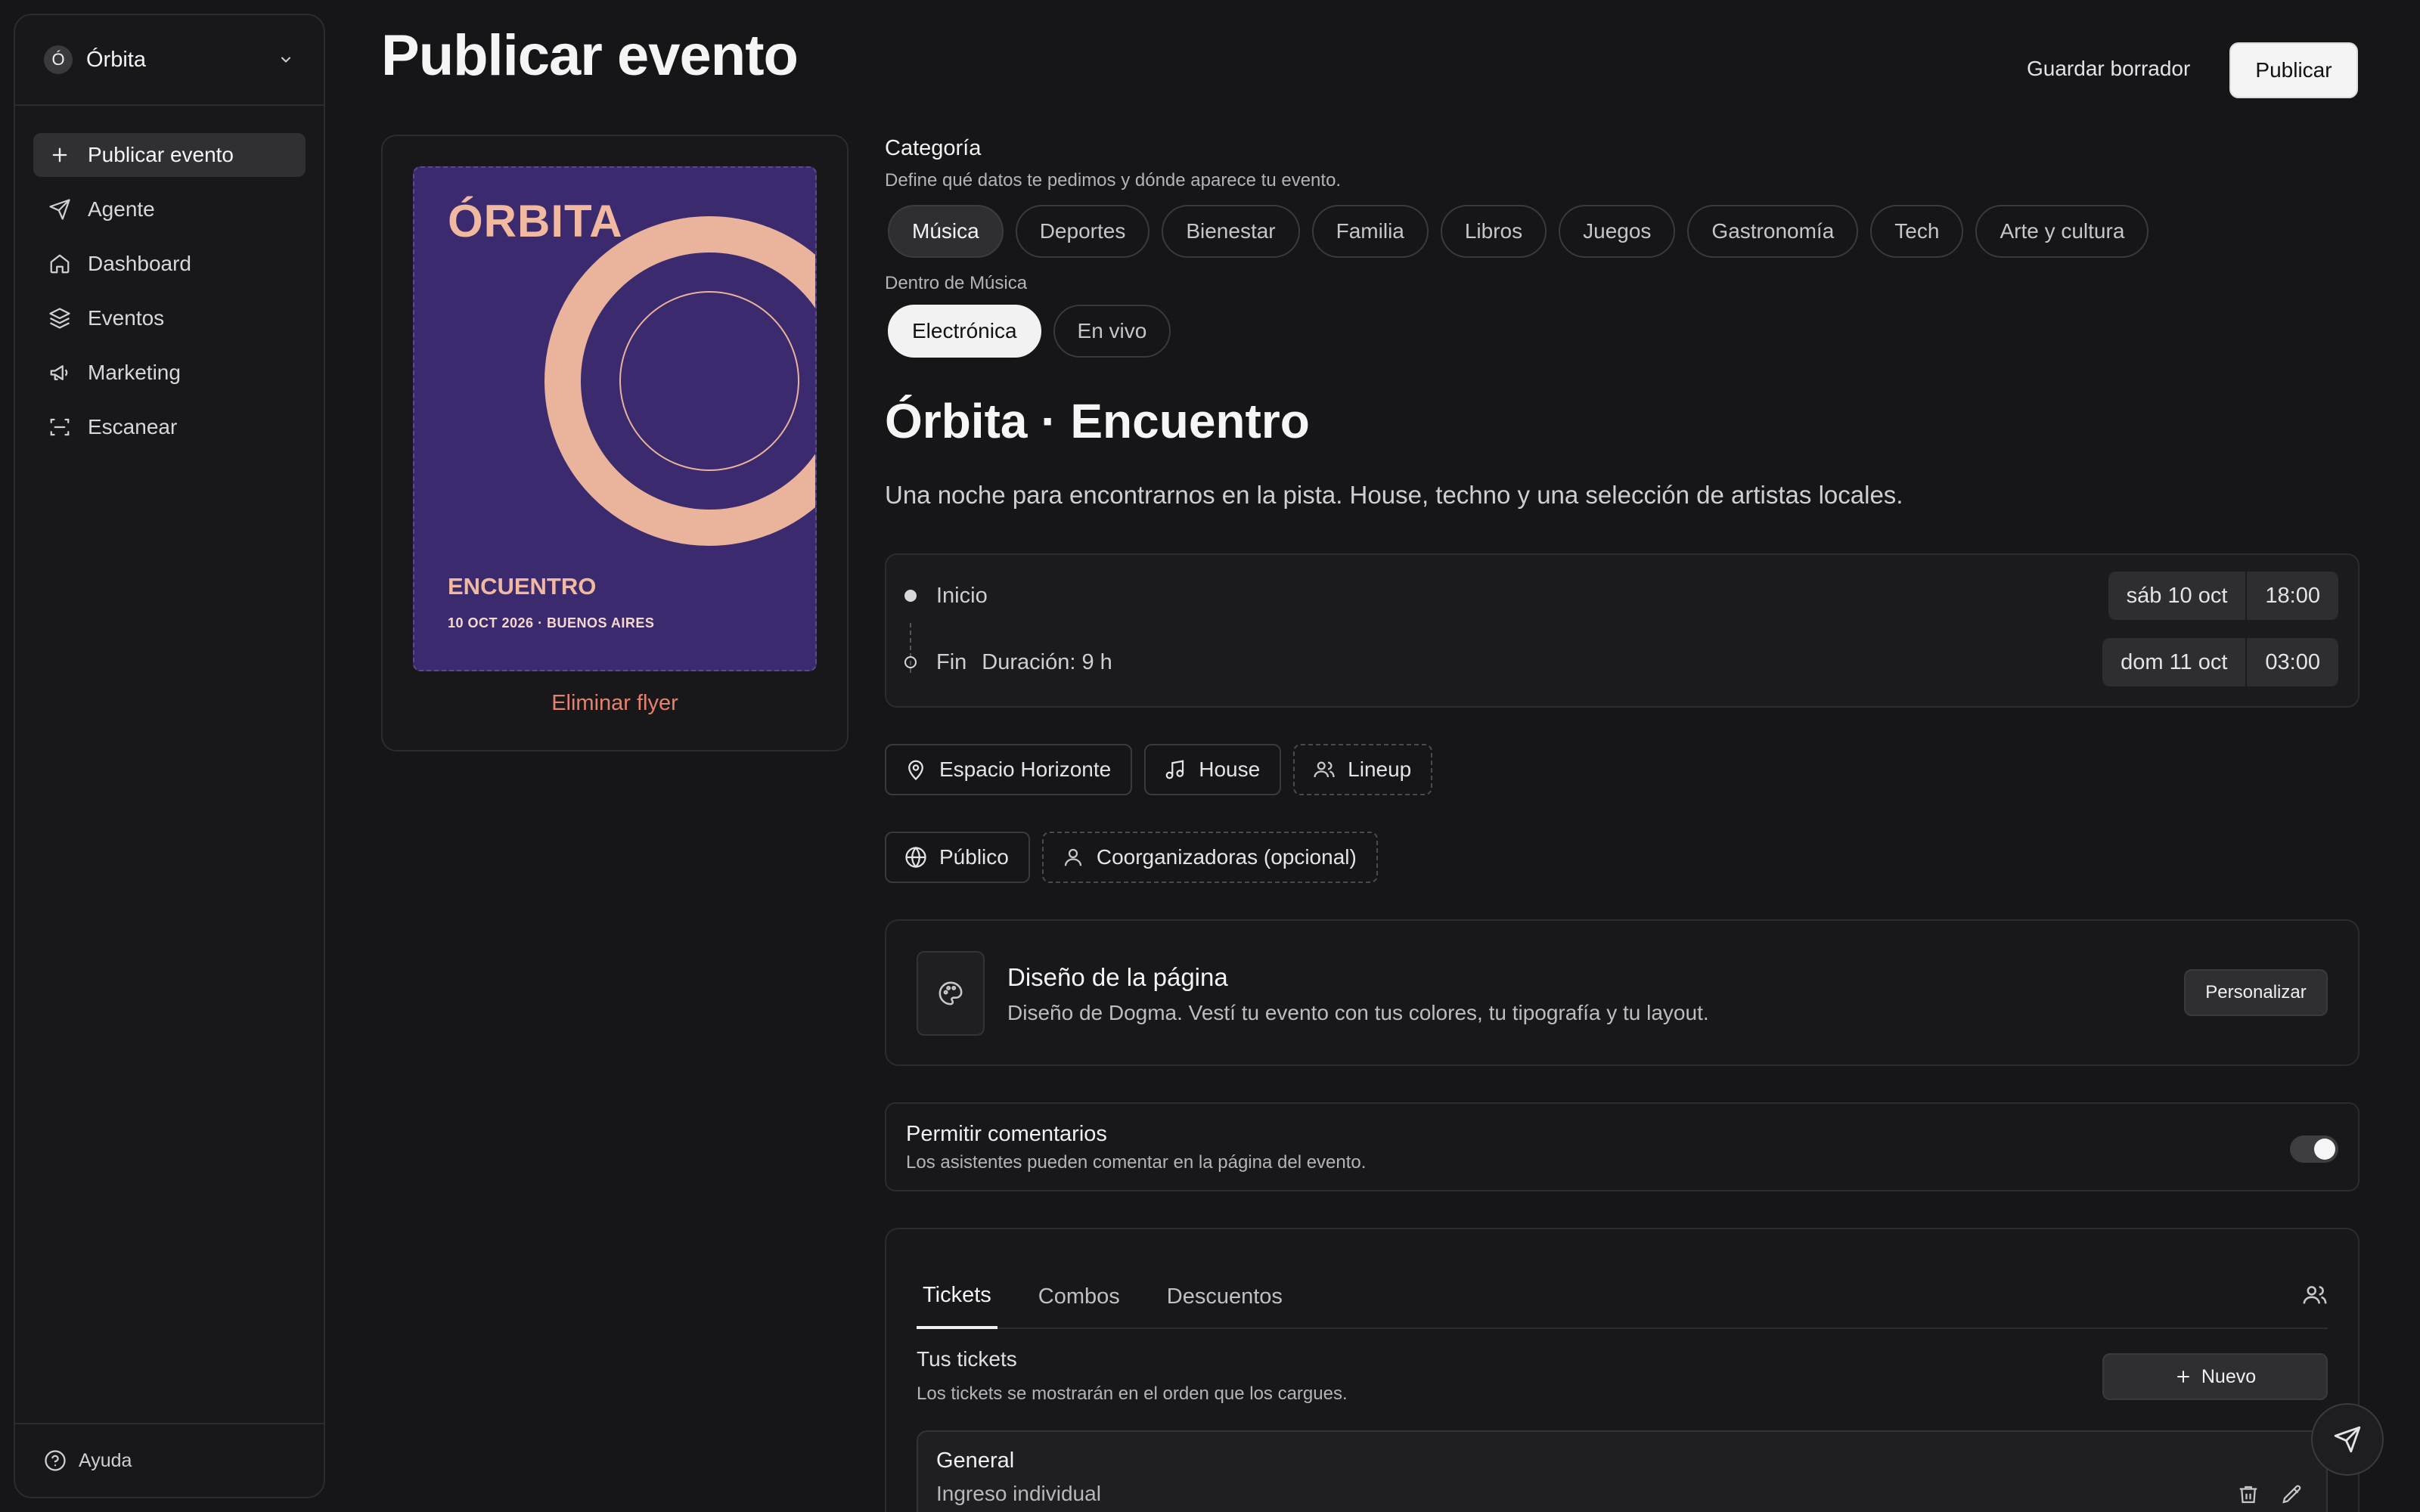 This screenshot has height=1512, width=2420. Describe the element at coordinates (916, 858) in the screenshot. I see `globe-icon` at that location.